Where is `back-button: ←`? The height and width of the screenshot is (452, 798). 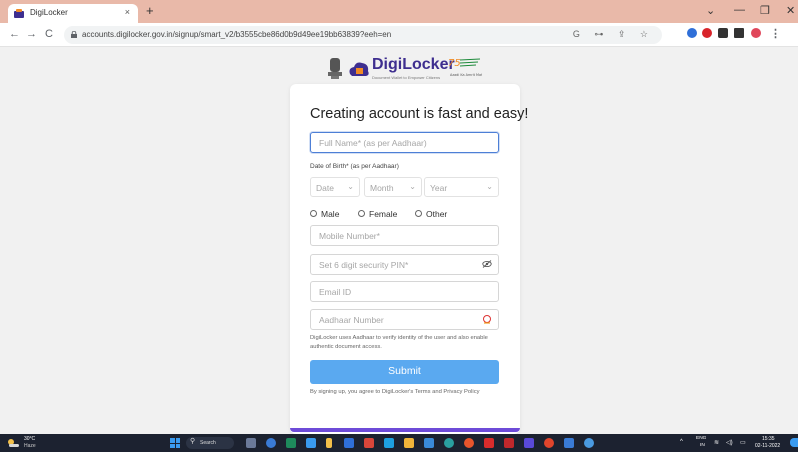
back-button: ← is located at coordinates (14, 34).